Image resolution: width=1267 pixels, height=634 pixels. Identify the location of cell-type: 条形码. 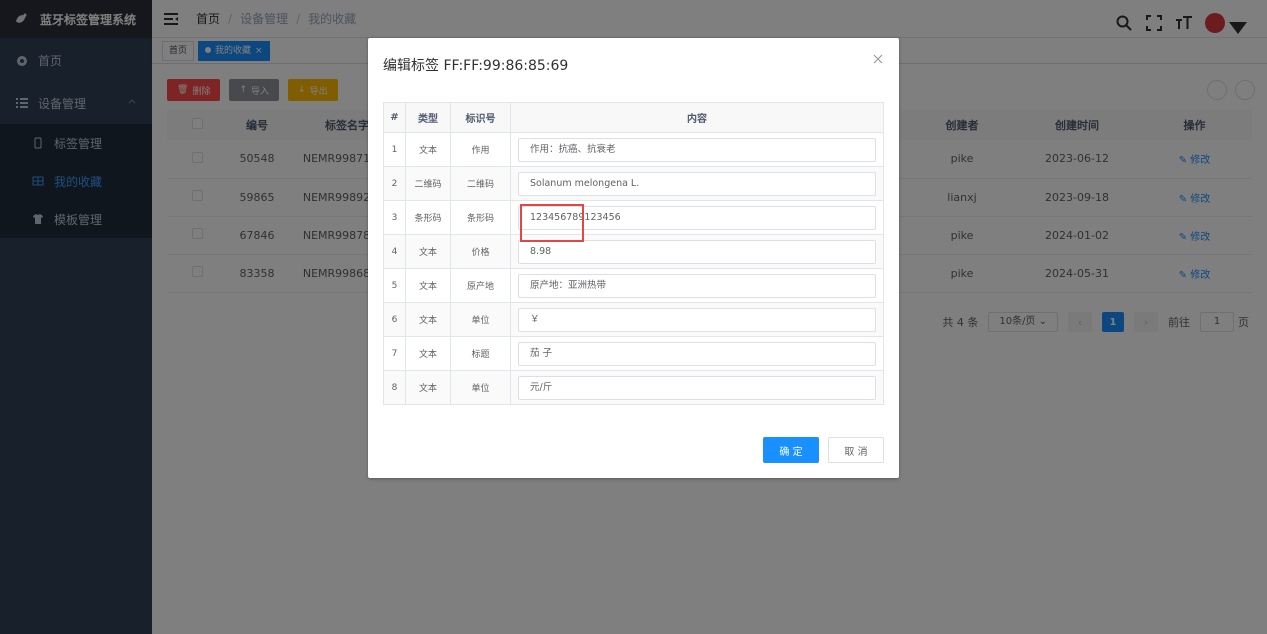
(428, 217).